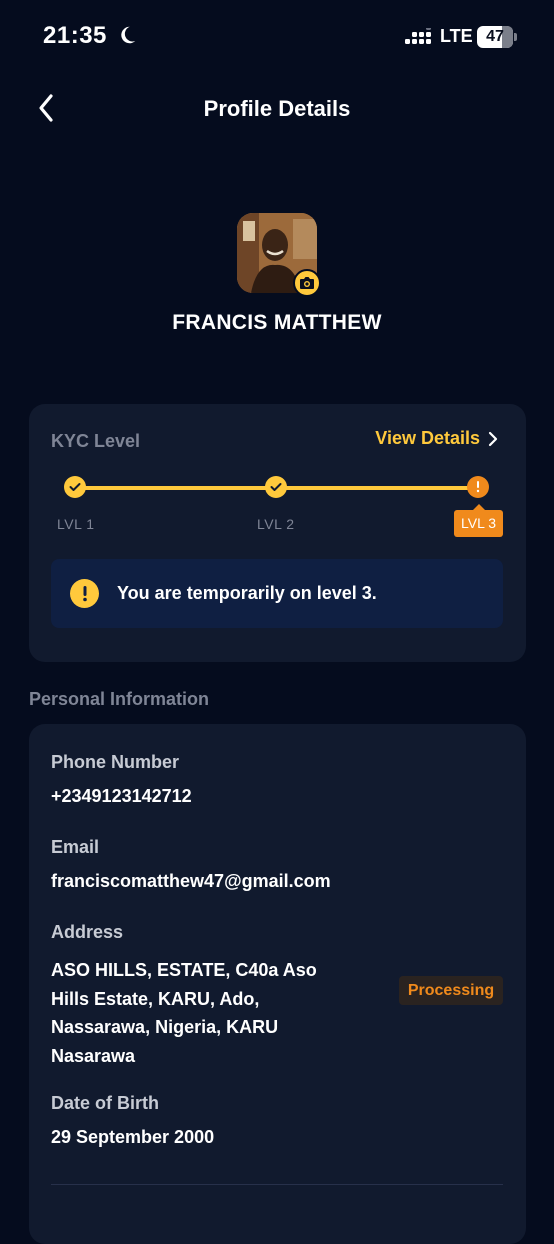  I want to click on current-level-badge: LVL 3, so click(478, 520).